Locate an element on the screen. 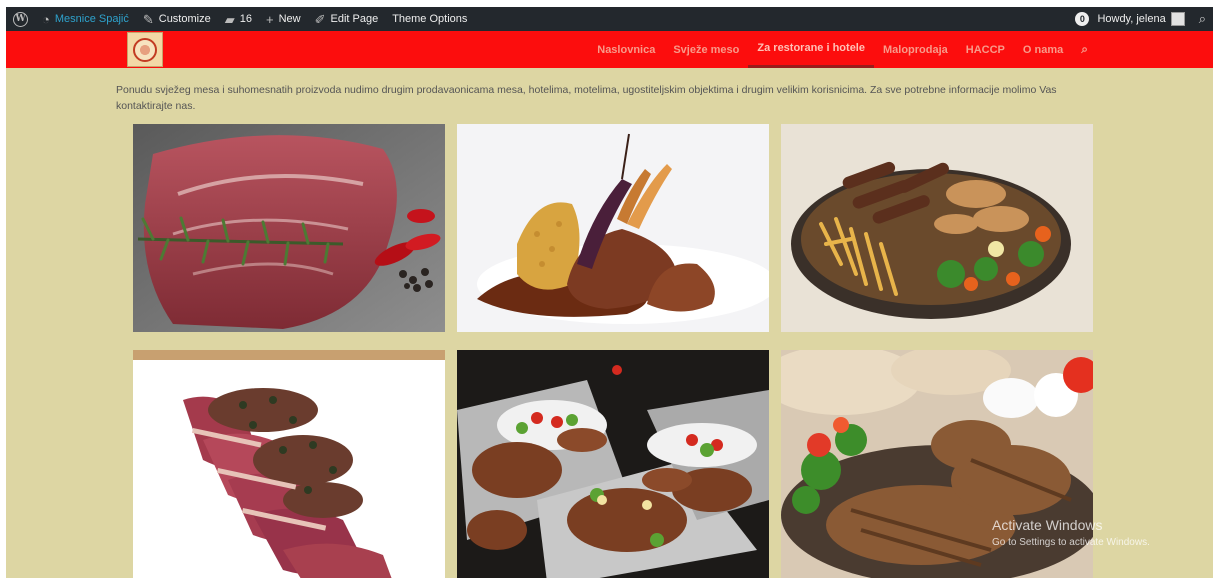 The width and height of the screenshot is (1213, 578). theme-options-label: Theme Options is located at coordinates (430, 19).